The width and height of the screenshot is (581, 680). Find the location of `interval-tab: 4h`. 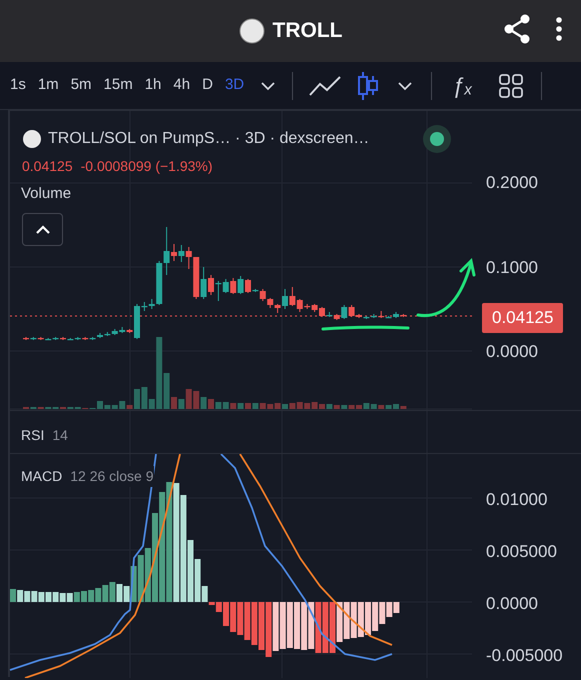

interval-tab: 4h is located at coordinates (181, 86).